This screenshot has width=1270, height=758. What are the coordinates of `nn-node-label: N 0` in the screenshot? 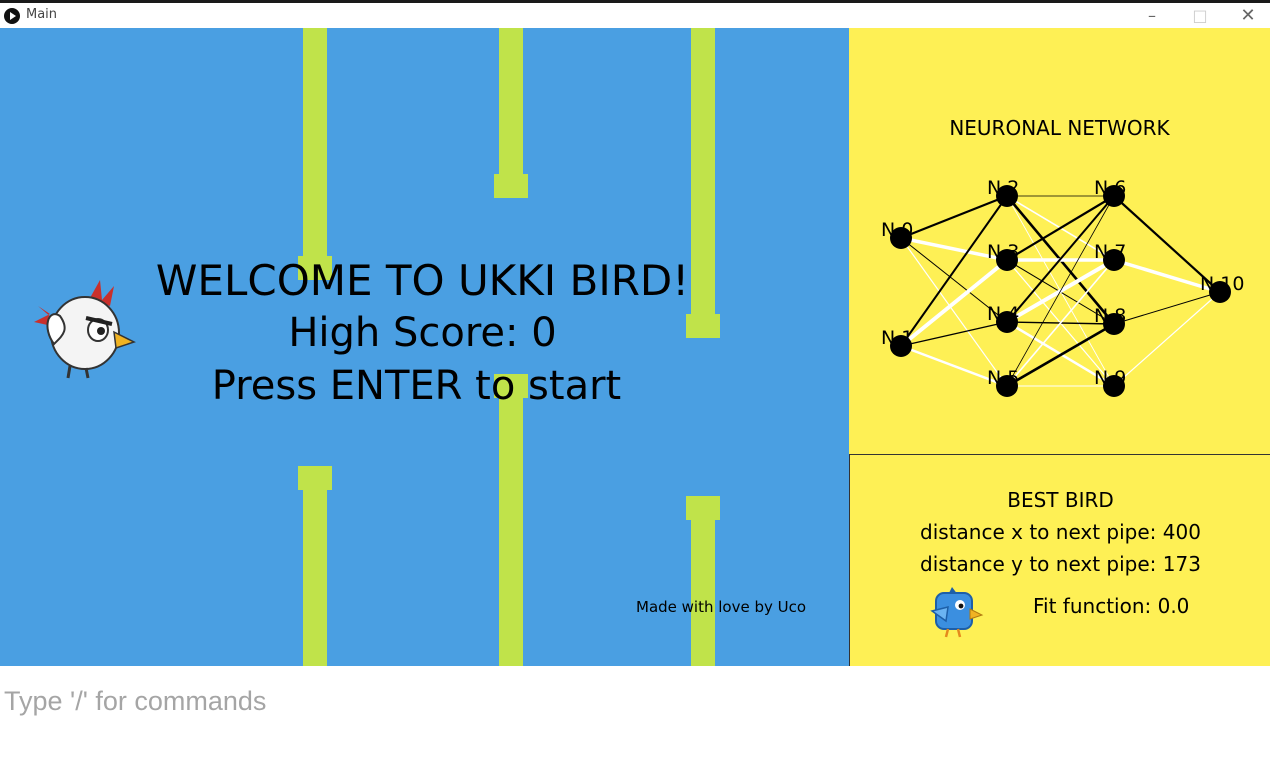 It's located at (897, 230).